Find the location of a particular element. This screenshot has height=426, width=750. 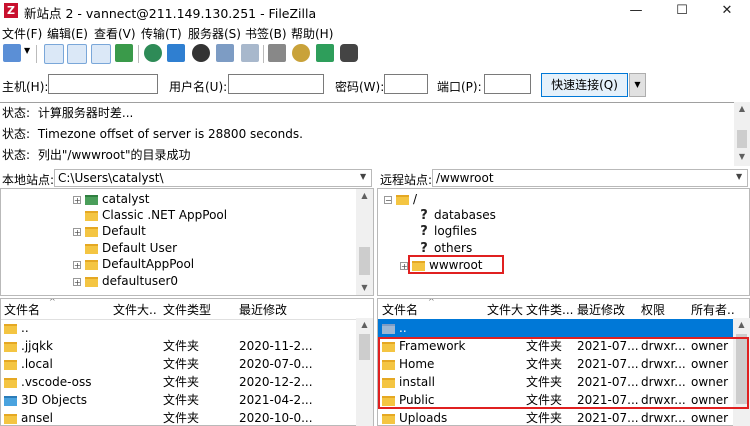

tree-item: Default User is located at coordinates (125, 248).